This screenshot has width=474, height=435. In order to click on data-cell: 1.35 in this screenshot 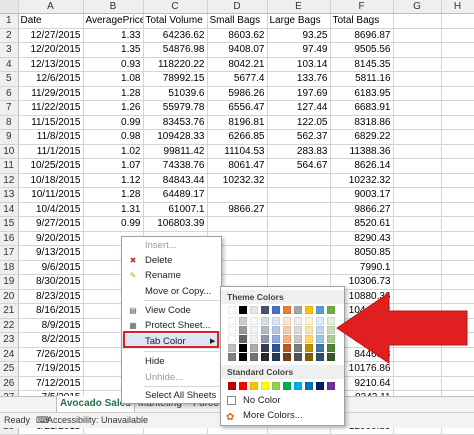, I will do `click(113, 50)`.